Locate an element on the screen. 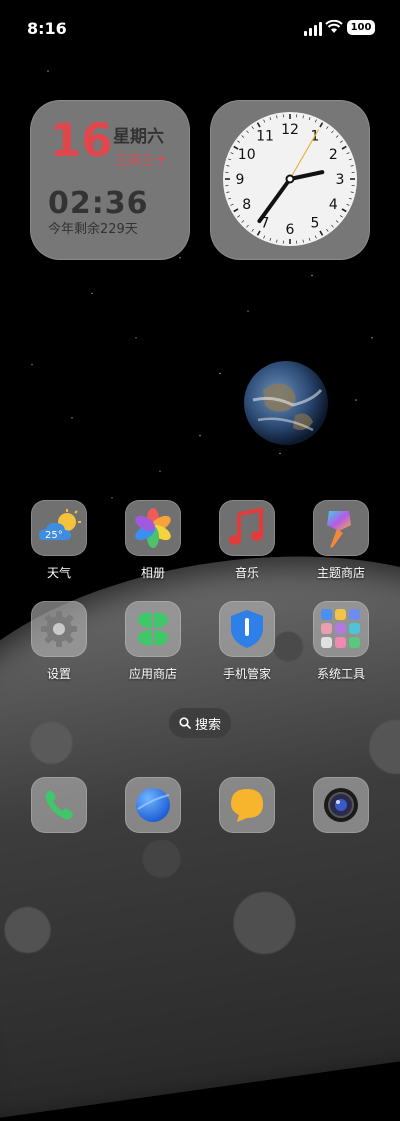 The image size is (400, 1121). search-label: 搜索 is located at coordinates (208, 723).